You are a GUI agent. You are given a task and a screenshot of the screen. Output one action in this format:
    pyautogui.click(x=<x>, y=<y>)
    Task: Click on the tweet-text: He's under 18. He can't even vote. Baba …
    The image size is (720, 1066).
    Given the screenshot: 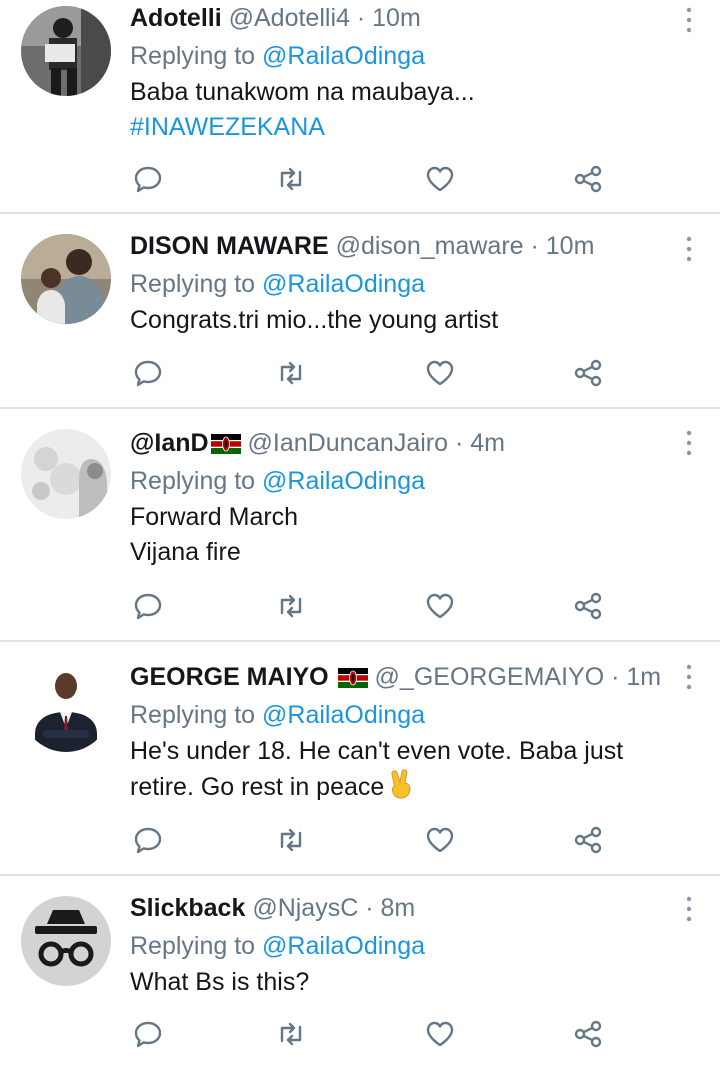 What is the action you would take?
    pyautogui.click(x=410, y=769)
    